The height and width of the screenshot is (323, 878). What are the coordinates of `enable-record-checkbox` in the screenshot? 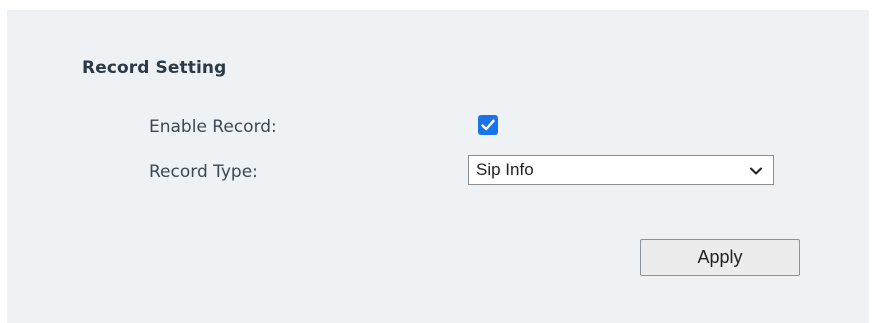 It's located at (488, 125).